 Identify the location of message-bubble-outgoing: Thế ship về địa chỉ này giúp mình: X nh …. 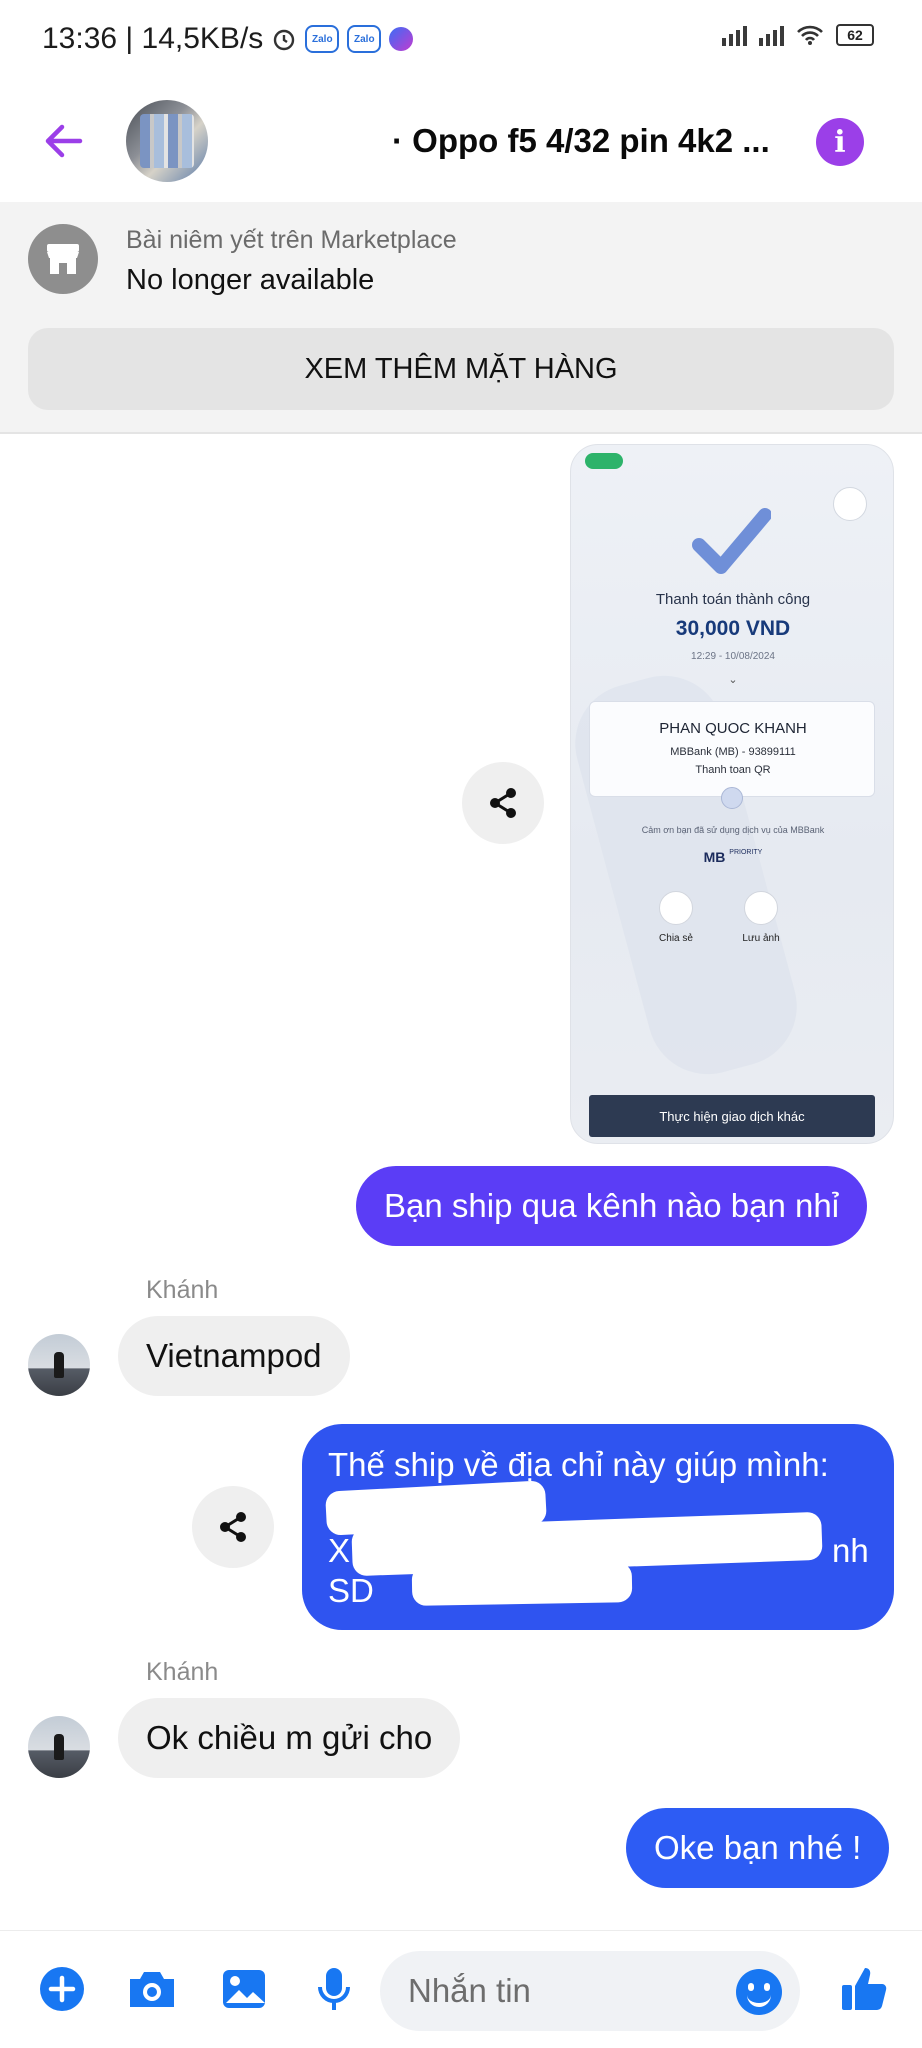
(598, 1527).